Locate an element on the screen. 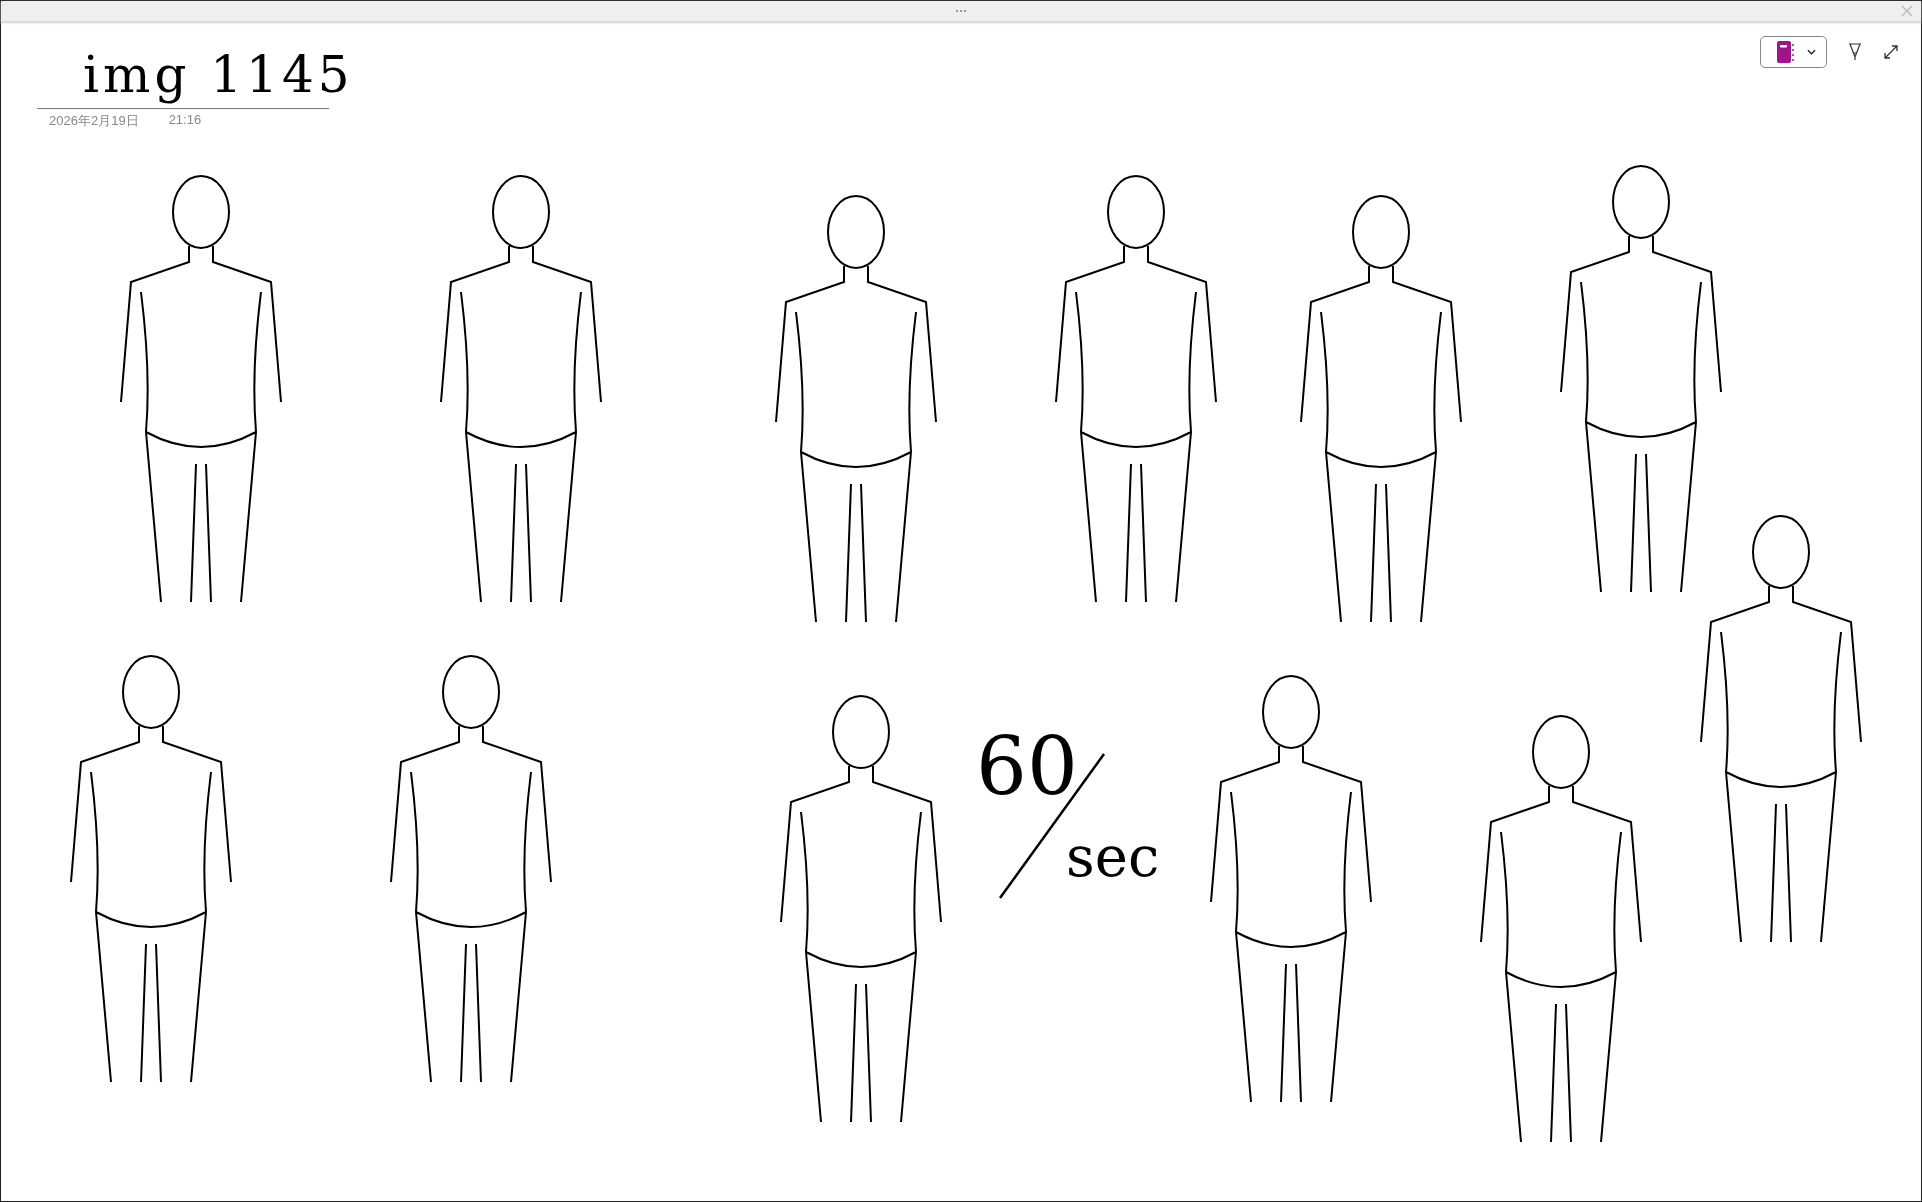 This screenshot has width=1922, height=1202. handwritten-note: sec is located at coordinates (1113, 857).